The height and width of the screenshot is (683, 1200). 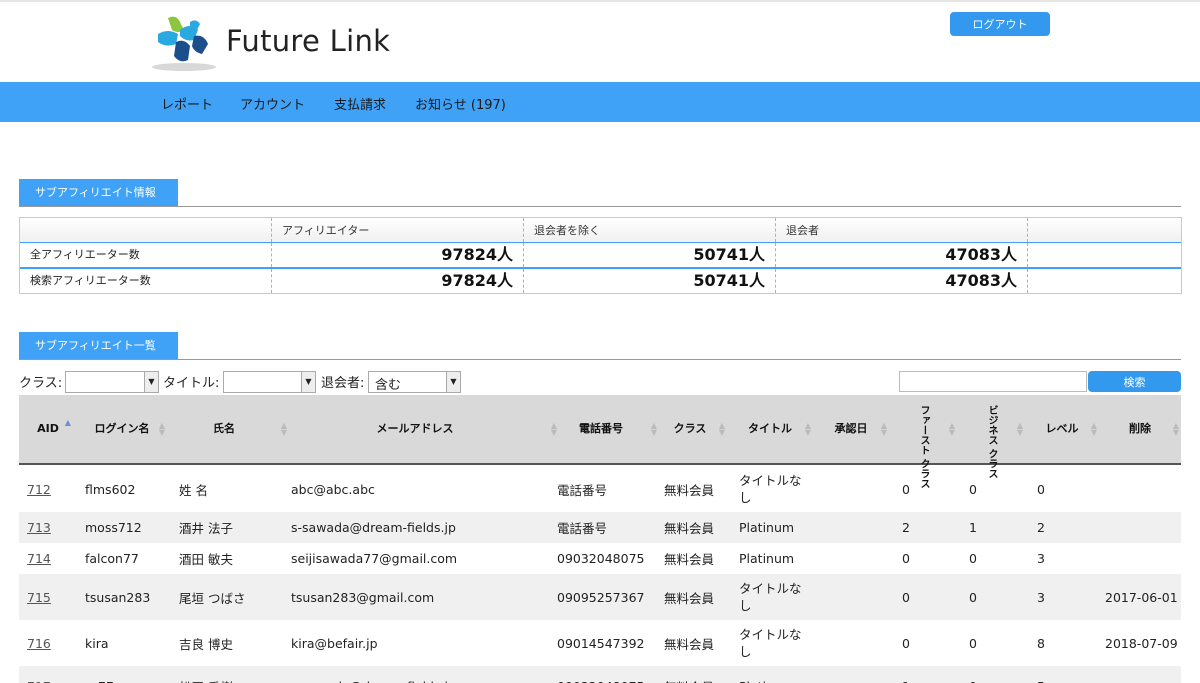 I want to click on title-filter-label: タイトル:, so click(x=191, y=383).